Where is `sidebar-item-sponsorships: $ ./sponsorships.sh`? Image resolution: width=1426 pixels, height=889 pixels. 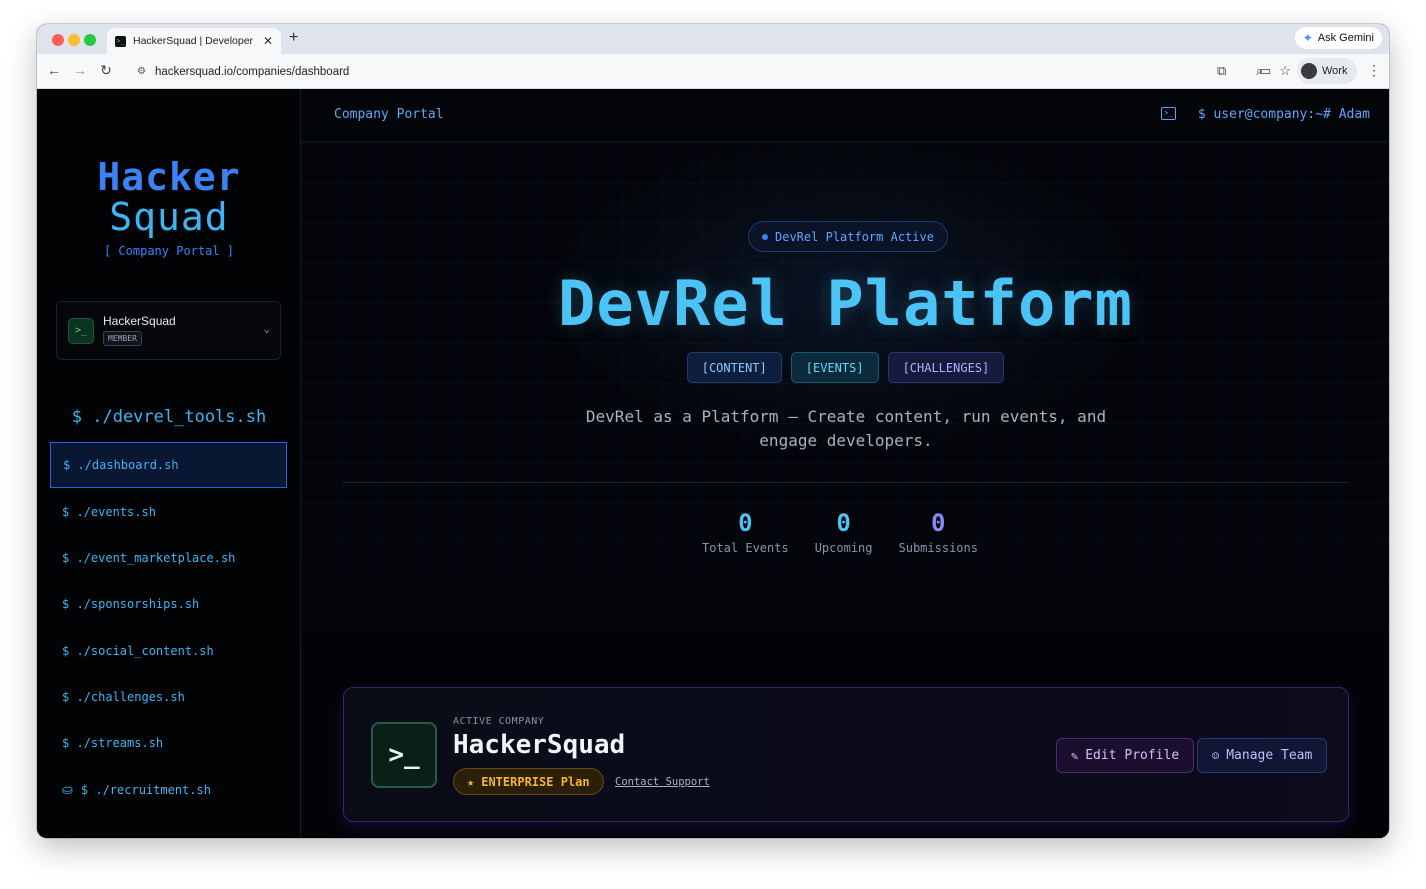 sidebar-item-sponsorships: $ ./sponsorships.sh is located at coordinates (168, 604).